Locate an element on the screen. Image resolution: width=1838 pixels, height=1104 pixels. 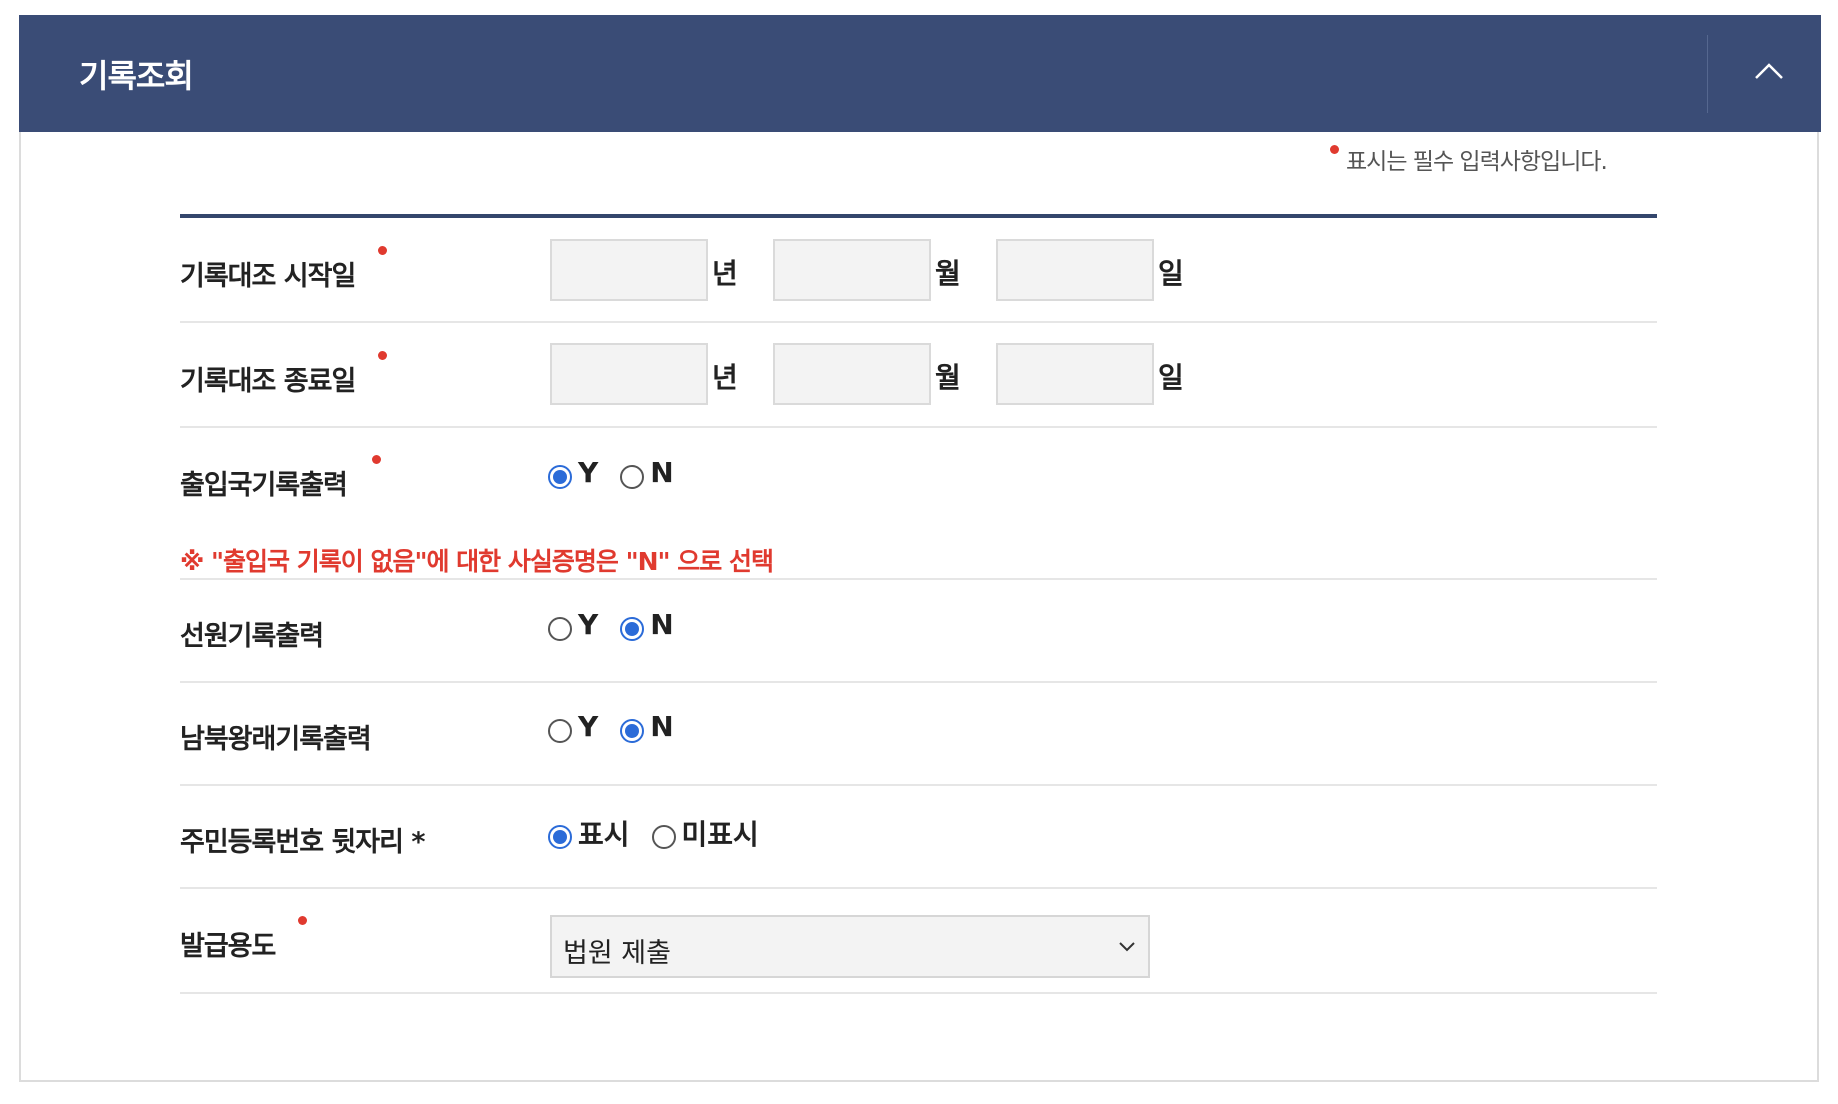
collapse-button is located at coordinates (1769, 74).